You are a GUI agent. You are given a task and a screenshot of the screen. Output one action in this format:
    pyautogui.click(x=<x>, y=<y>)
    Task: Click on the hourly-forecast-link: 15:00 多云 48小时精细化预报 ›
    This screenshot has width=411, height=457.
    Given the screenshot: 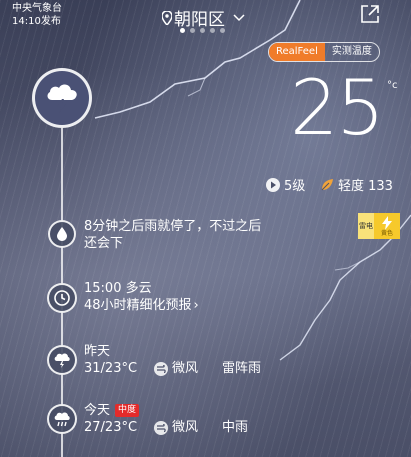 What is the action you would take?
    pyautogui.click(x=141, y=297)
    